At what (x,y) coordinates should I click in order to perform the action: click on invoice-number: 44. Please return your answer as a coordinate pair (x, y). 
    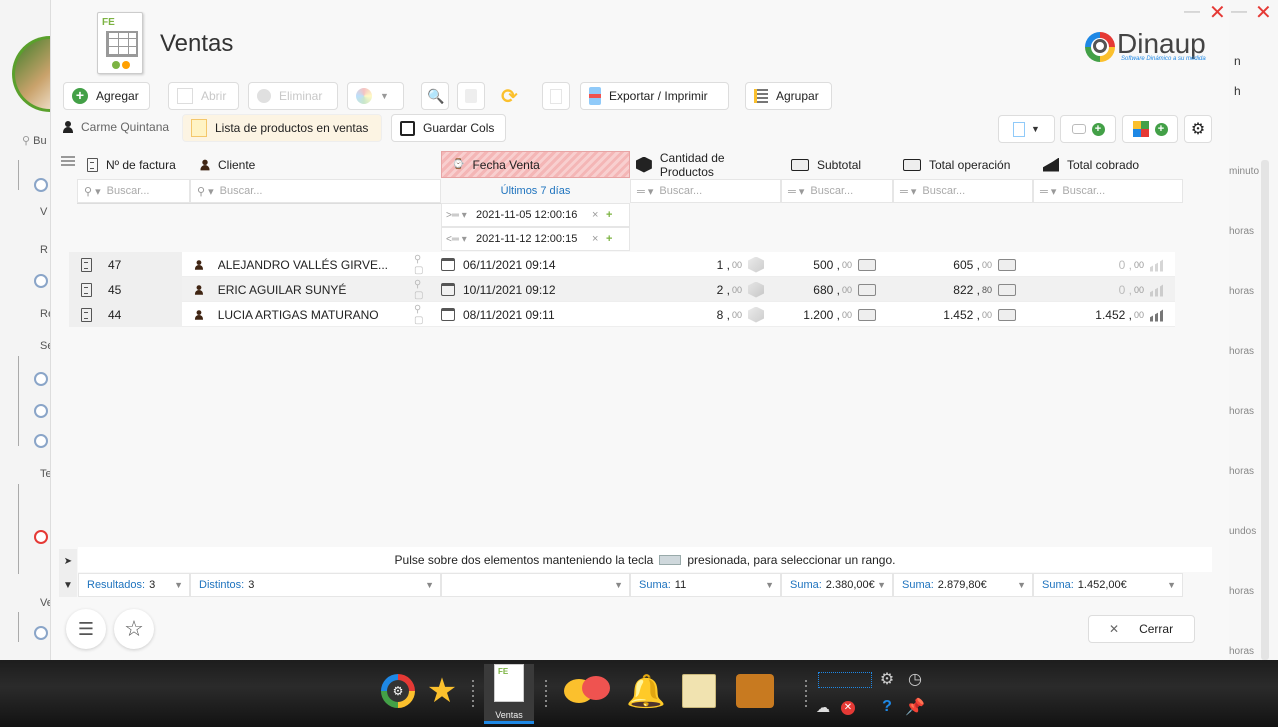
    Looking at the image, I should click on (115, 314).